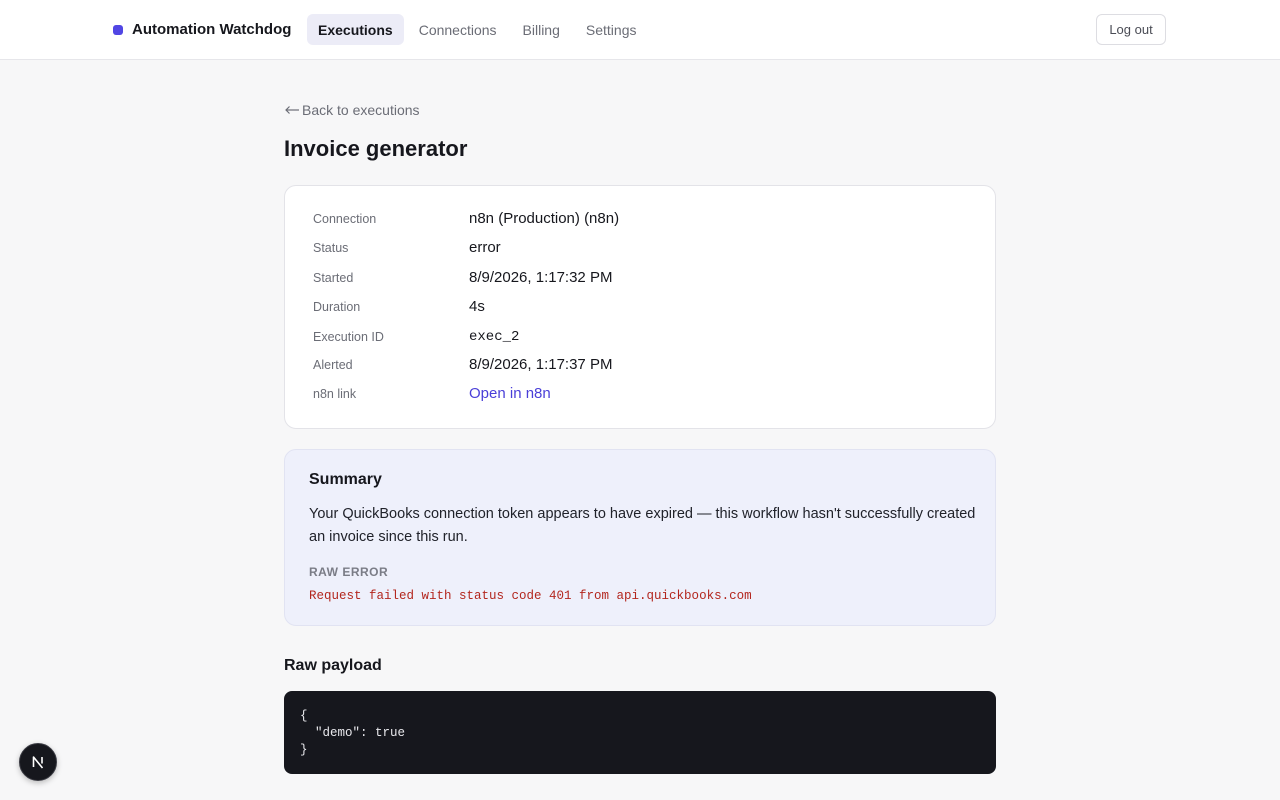 The image size is (1280, 800). What do you see at coordinates (333, 365) in the screenshot?
I see `detail-label: Alerted` at bounding box center [333, 365].